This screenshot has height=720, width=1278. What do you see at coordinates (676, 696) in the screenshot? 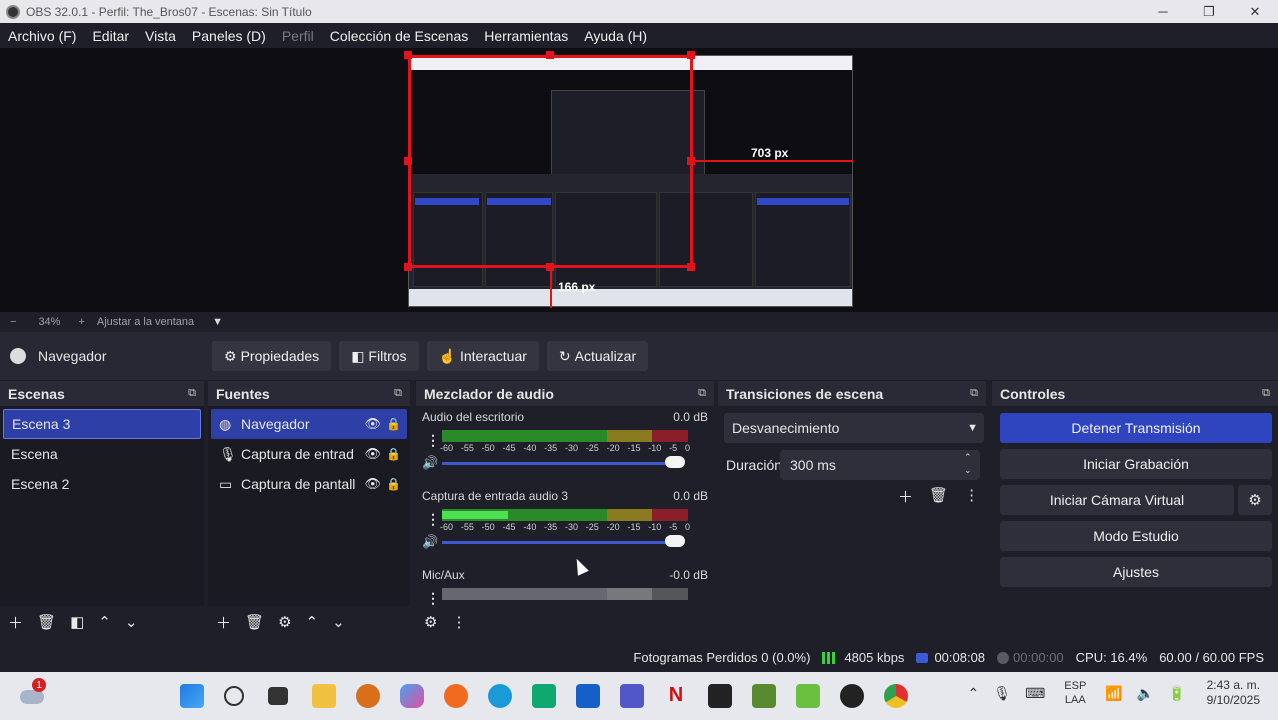
I see `netflix-icon: N` at bounding box center [676, 696].